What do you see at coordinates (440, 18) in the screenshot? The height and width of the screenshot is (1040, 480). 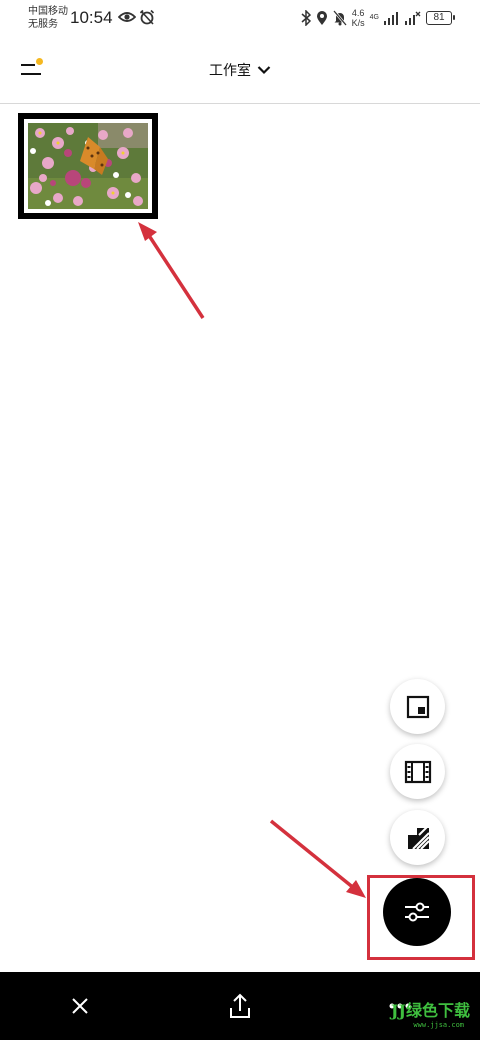 I see `battery-indicator: 81` at bounding box center [440, 18].